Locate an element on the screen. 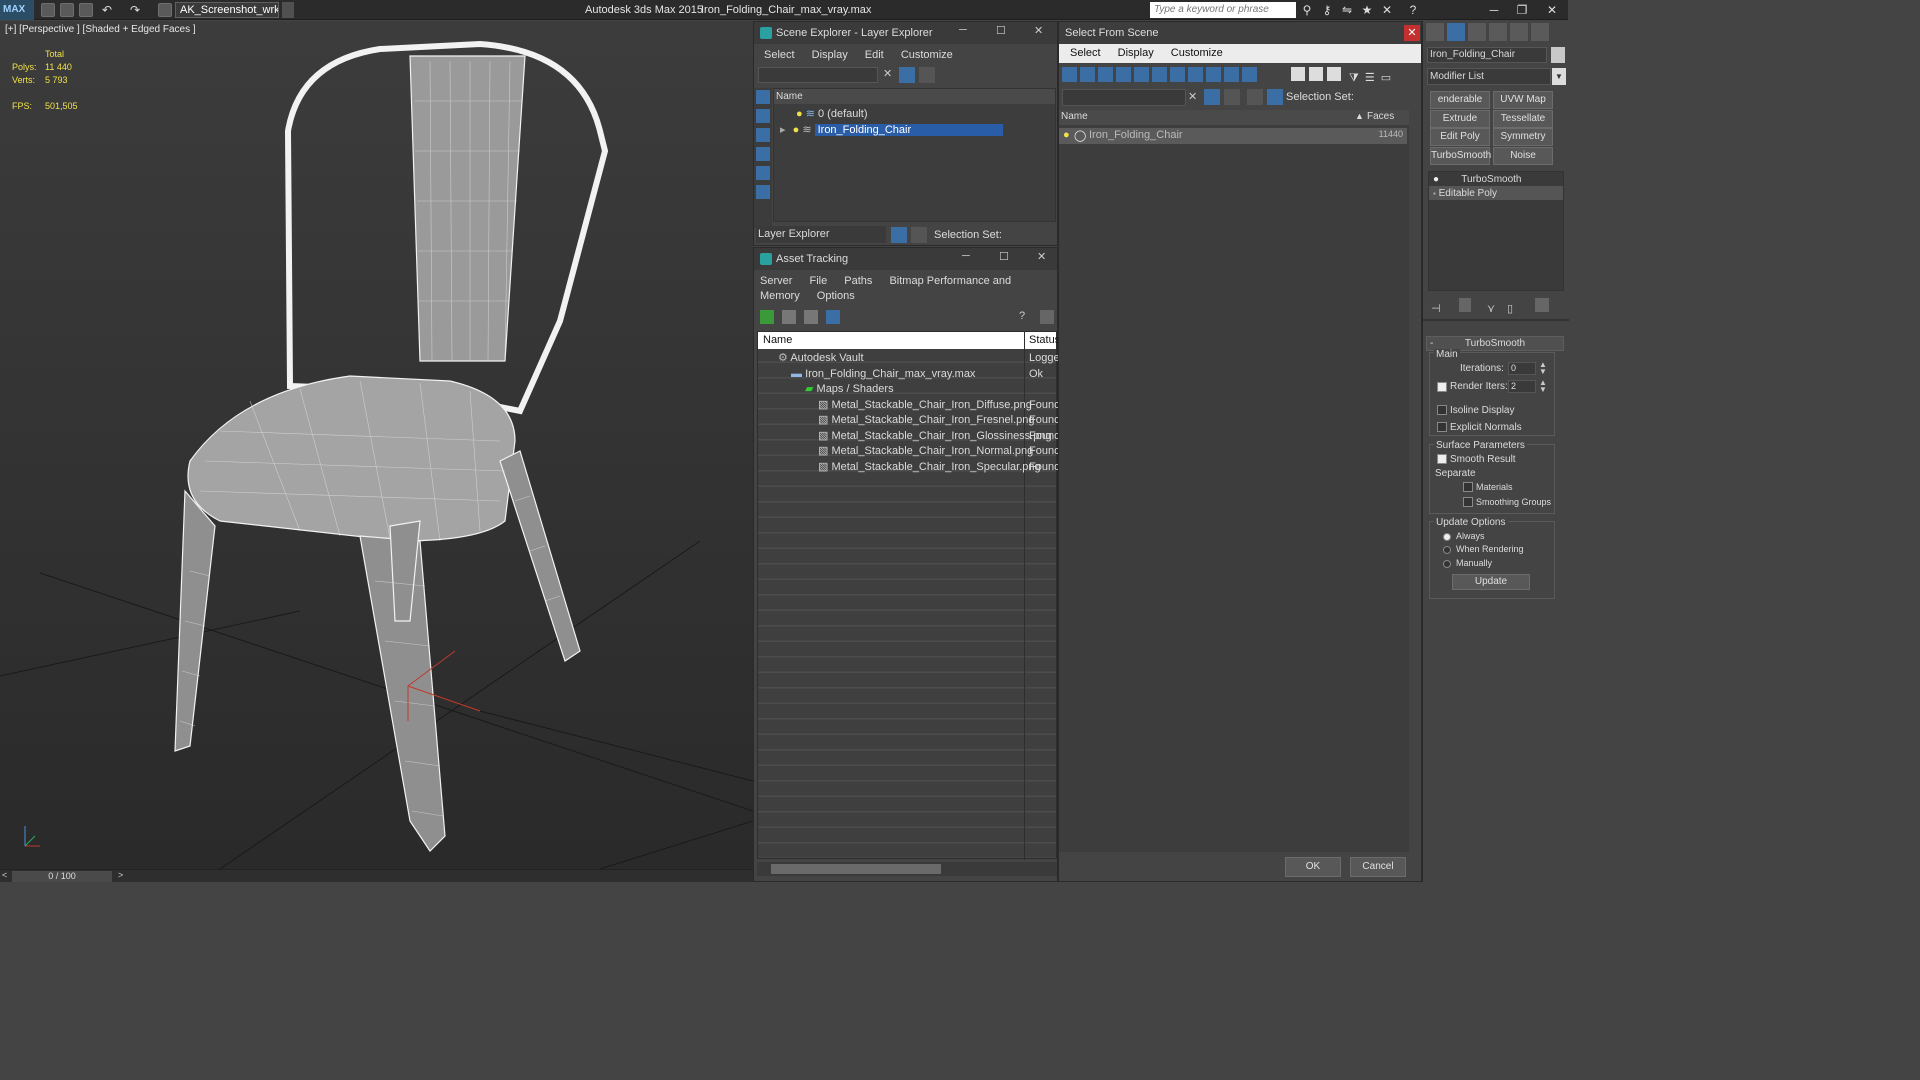 The width and height of the screenshot is (1920, 1080). materials-checkbox is located at coordinates (1468, 488).